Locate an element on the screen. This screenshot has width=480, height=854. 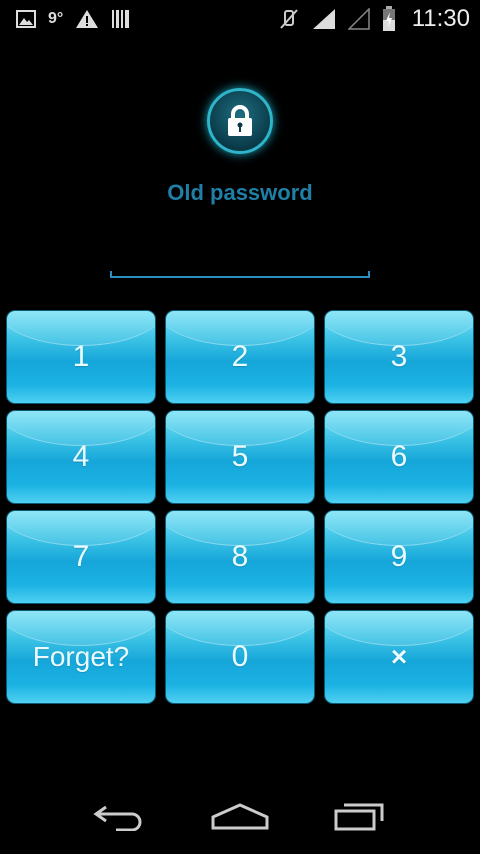
key-label: 9 is located at coordinates (399, 556).